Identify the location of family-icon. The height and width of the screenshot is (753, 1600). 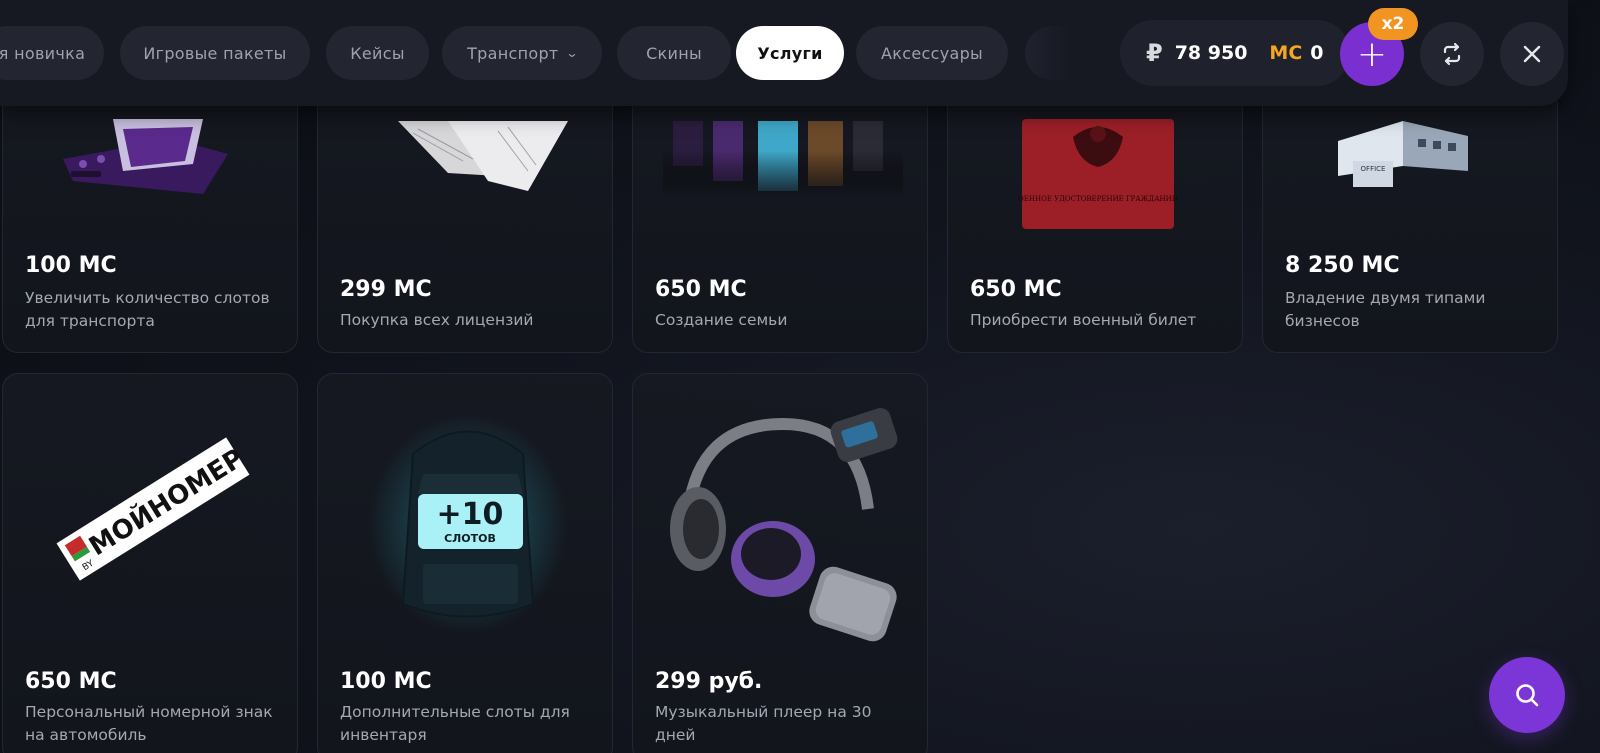
(783, 161).